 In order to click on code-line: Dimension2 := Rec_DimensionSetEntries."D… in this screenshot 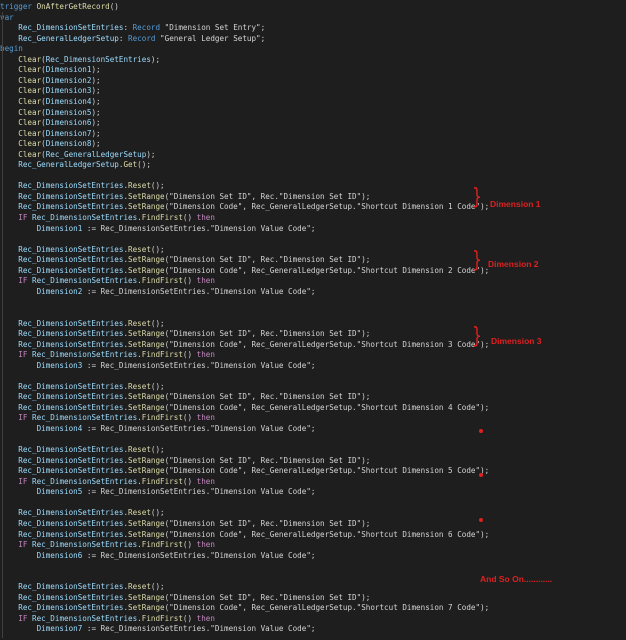, I will do `click(158, 291)`.